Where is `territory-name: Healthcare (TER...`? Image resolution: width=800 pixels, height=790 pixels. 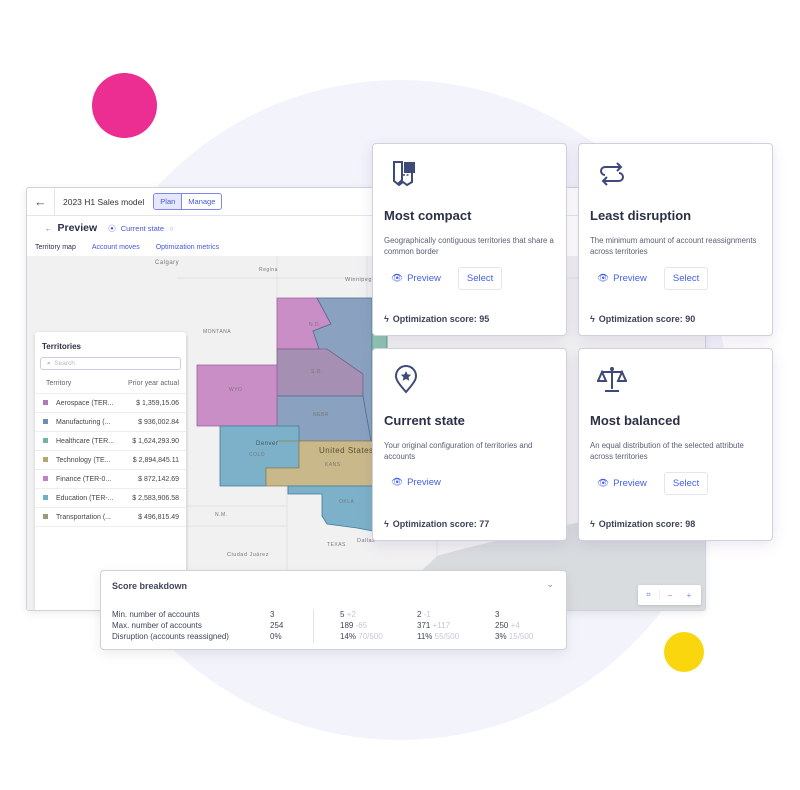
territory-name: Healthcare (TER... is located at coordinates (85, 441).